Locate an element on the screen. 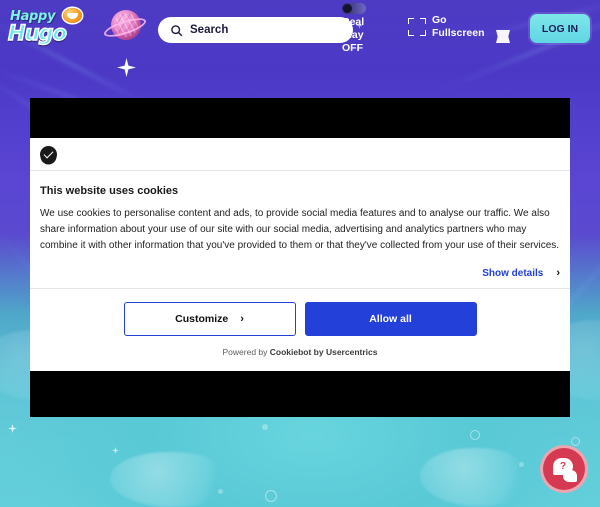  go-fullscreen-button: Go Fullscreen is located at coordinates (446, 27).